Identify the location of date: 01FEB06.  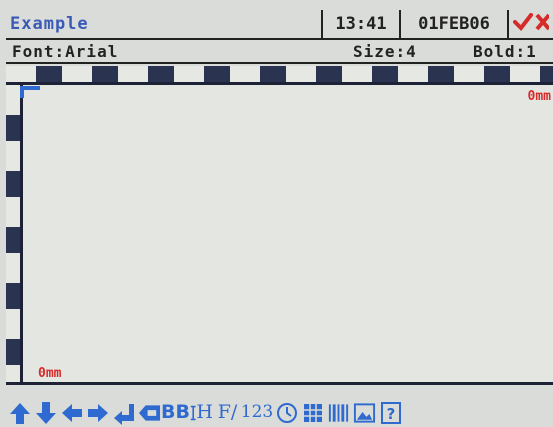
(453, 24).